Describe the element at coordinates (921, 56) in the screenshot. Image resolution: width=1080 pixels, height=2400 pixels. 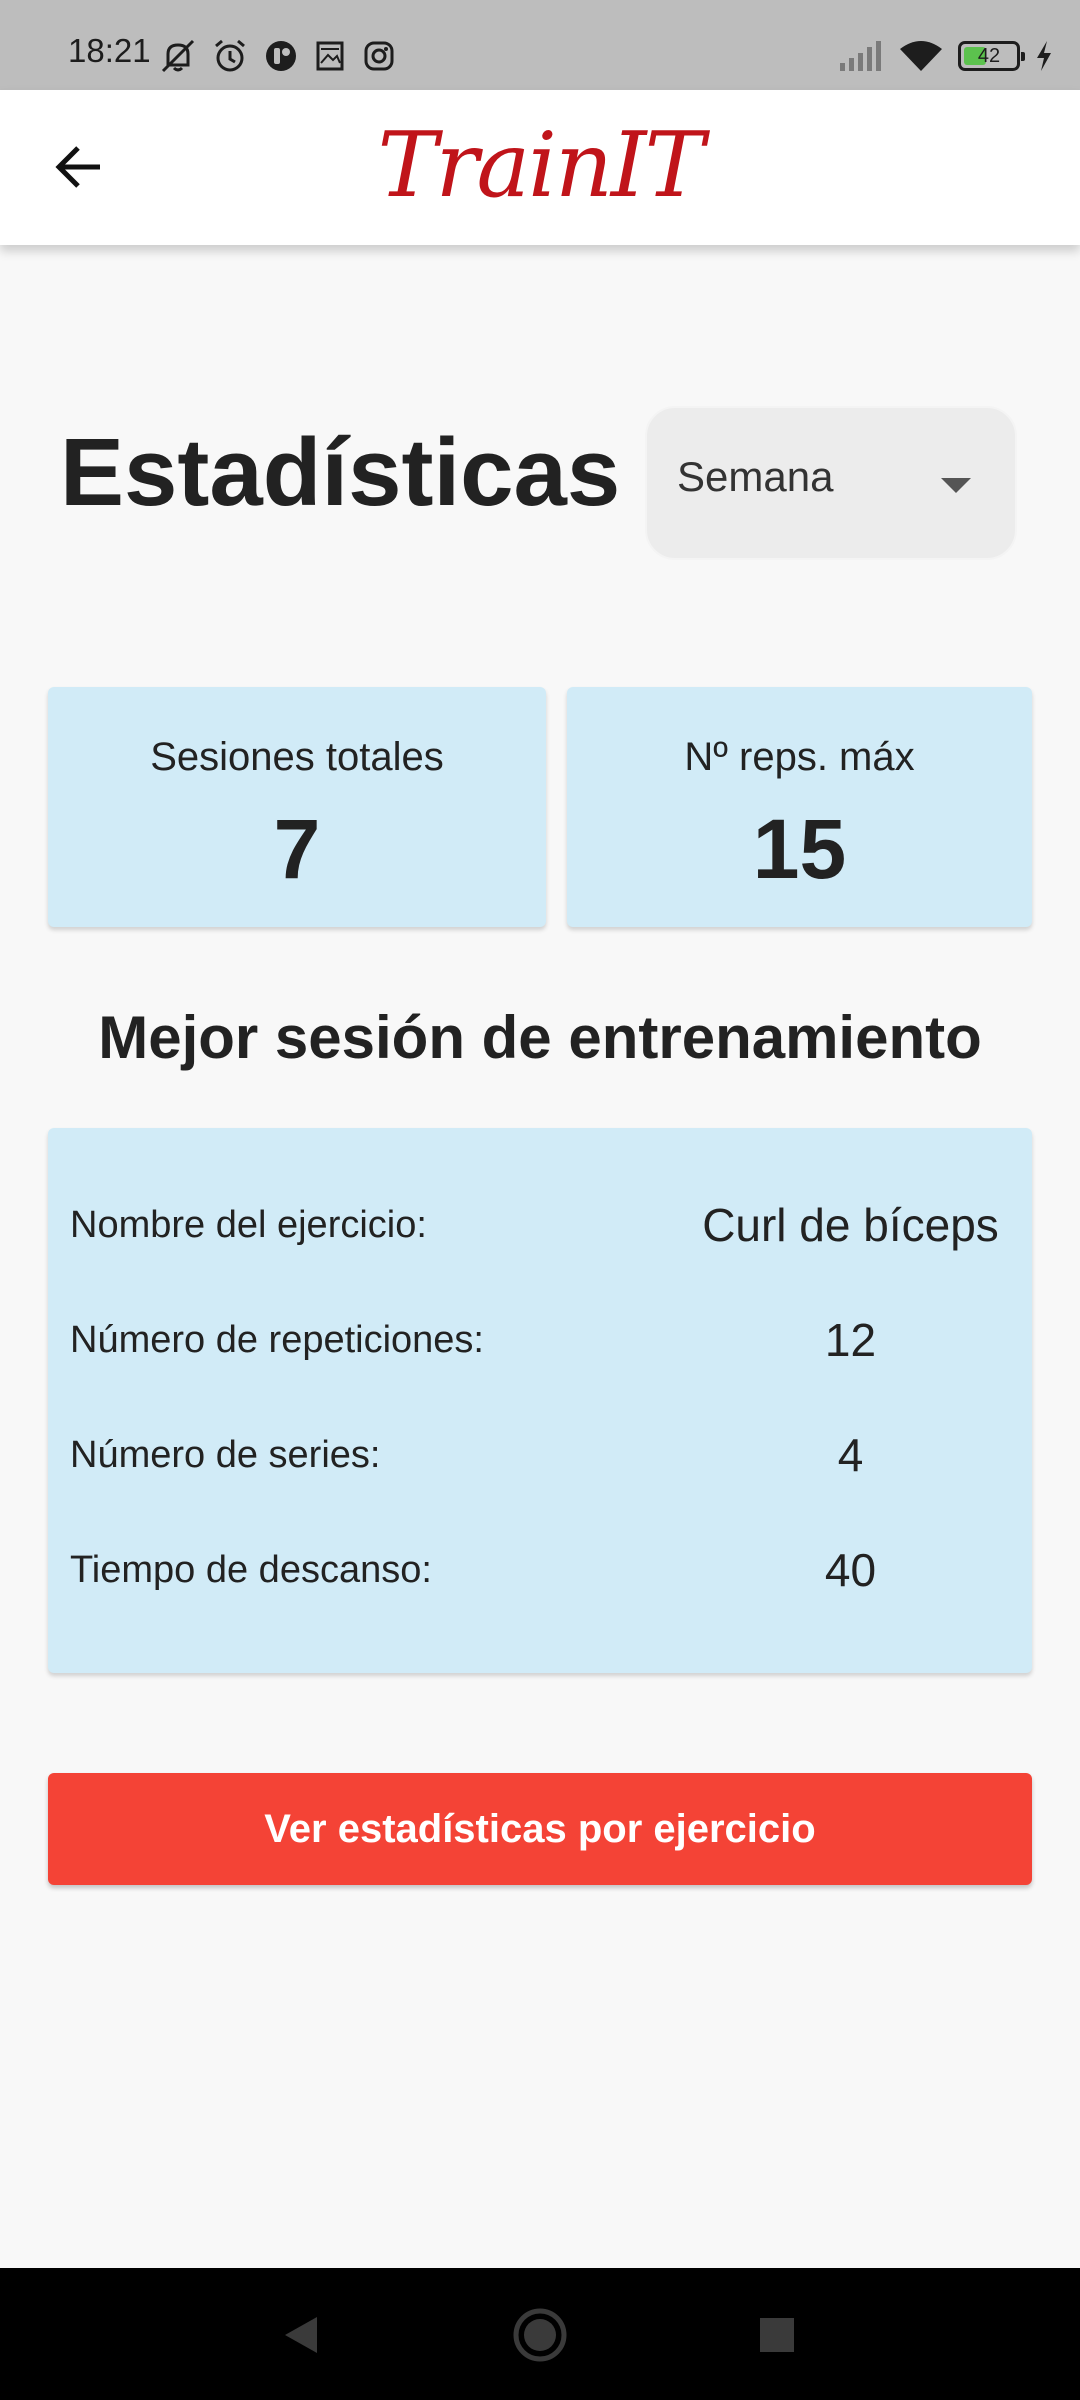
I see `wifi-icon` at that location.